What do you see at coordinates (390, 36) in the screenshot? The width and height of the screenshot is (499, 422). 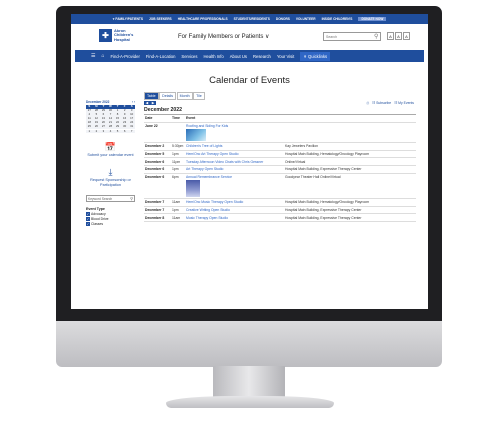 I see `text-size-small-button: A` at bounding box center [390, 36].